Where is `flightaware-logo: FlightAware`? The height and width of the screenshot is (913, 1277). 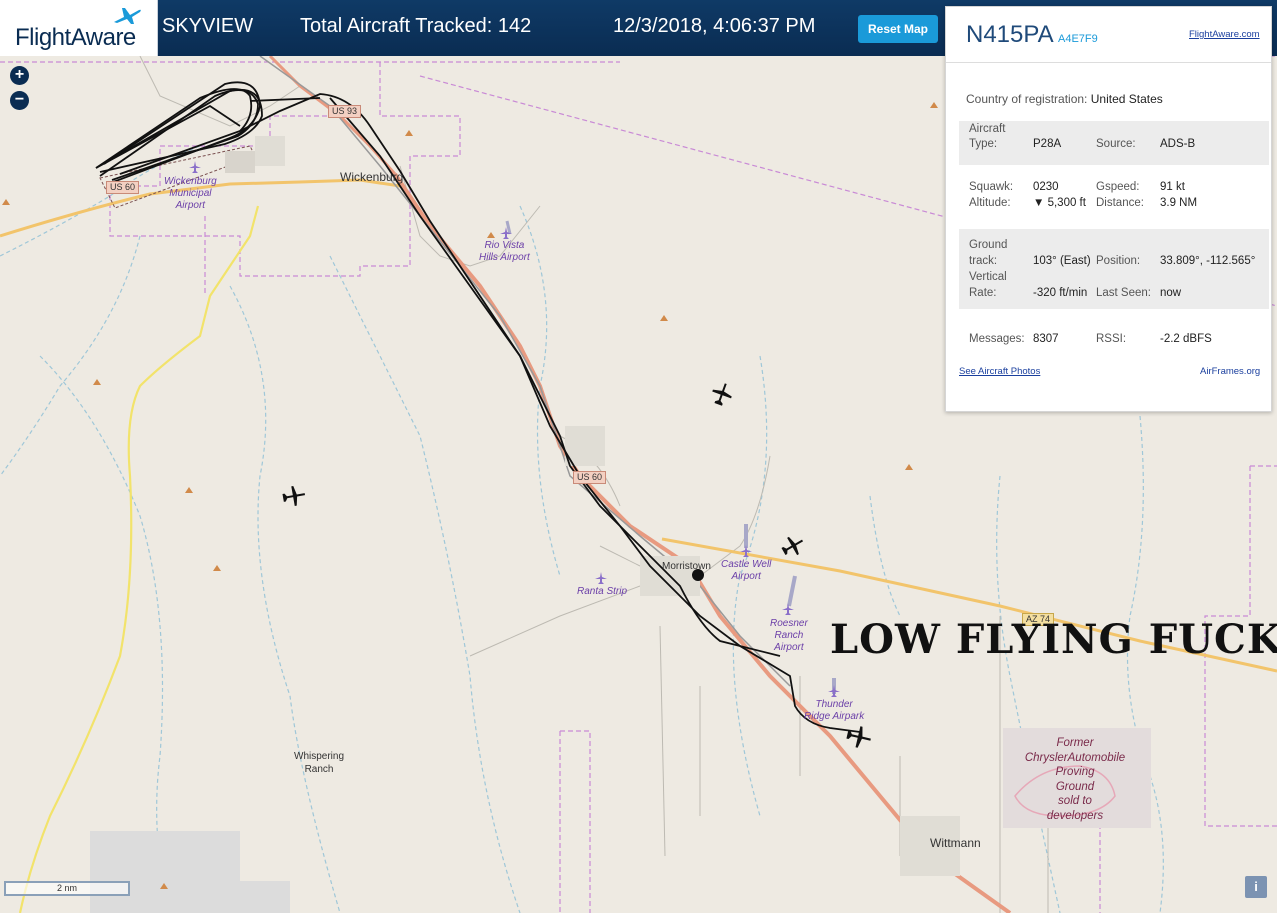 flightaware-logo: FlightAware is located at coordinates (79, 28).